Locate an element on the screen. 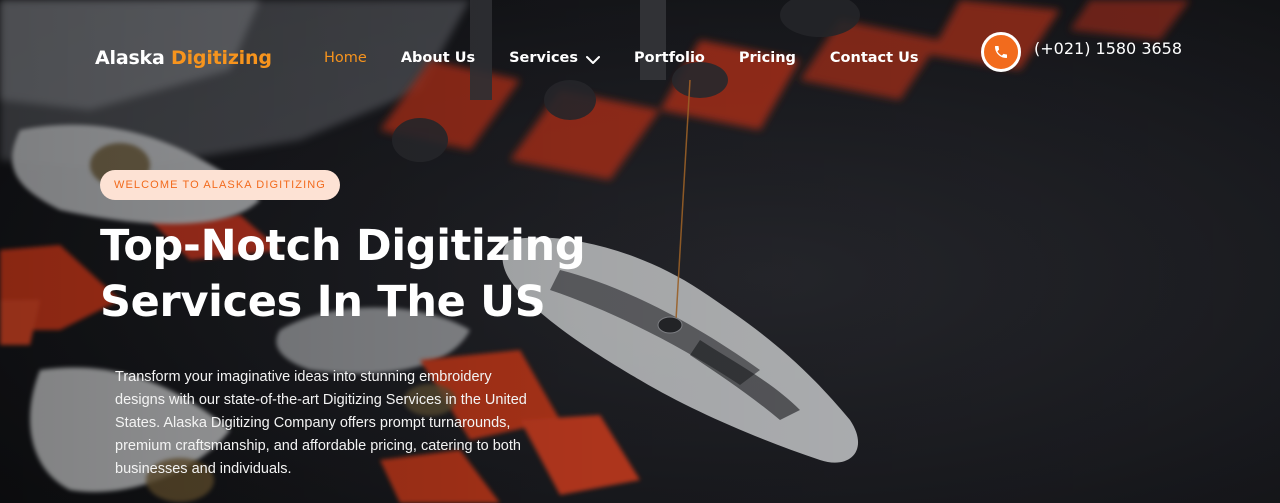 This screenshot has height=503, width=1280. nav-item-home: Home is located at coordinates (345, 58).